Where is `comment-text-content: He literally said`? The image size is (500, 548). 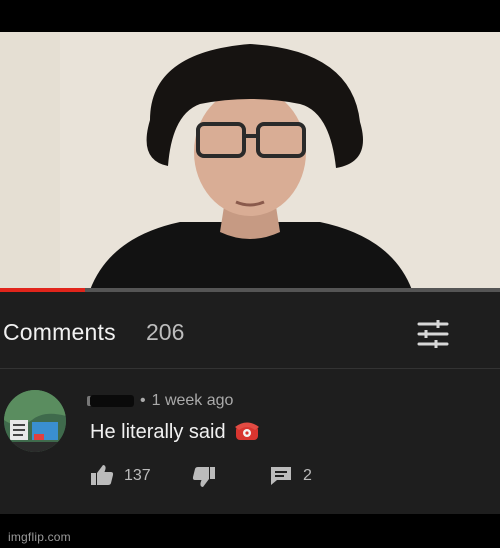 comment-text-content: He literally said is located at coordinates (158, 432).